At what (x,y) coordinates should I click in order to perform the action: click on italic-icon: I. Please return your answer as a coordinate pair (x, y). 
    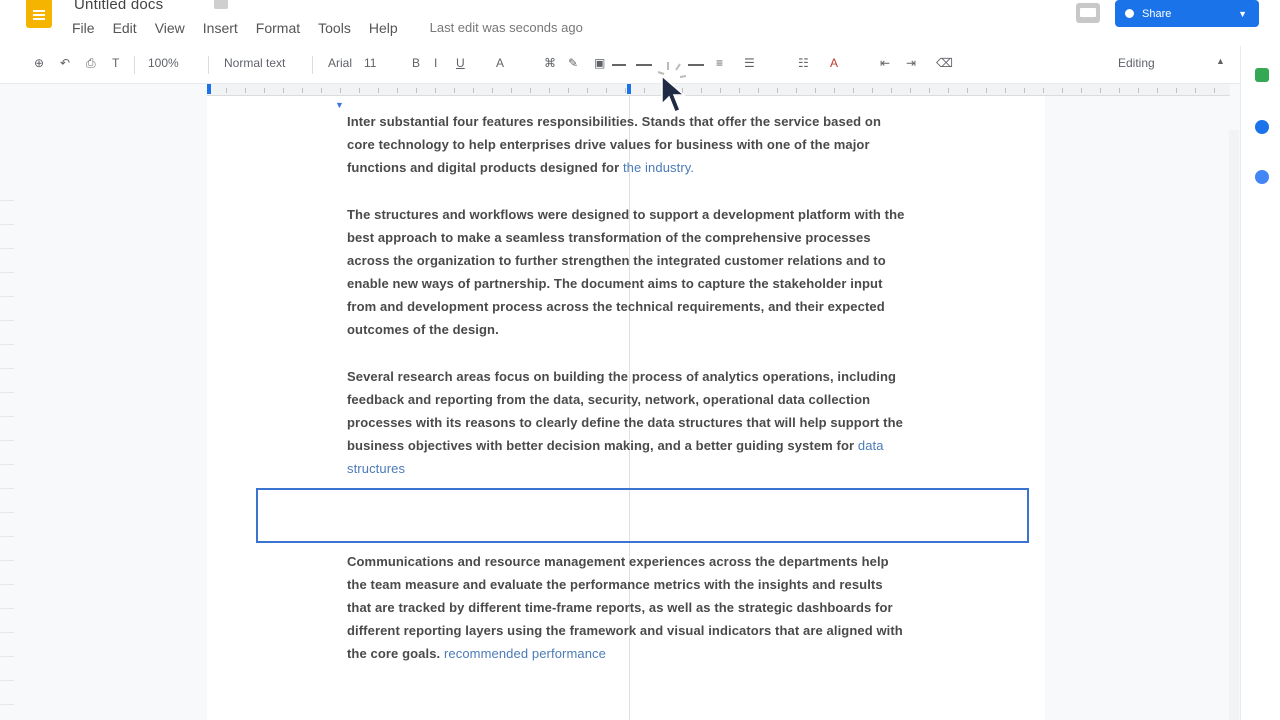
    Looking at the image, I should click on (435, 63).